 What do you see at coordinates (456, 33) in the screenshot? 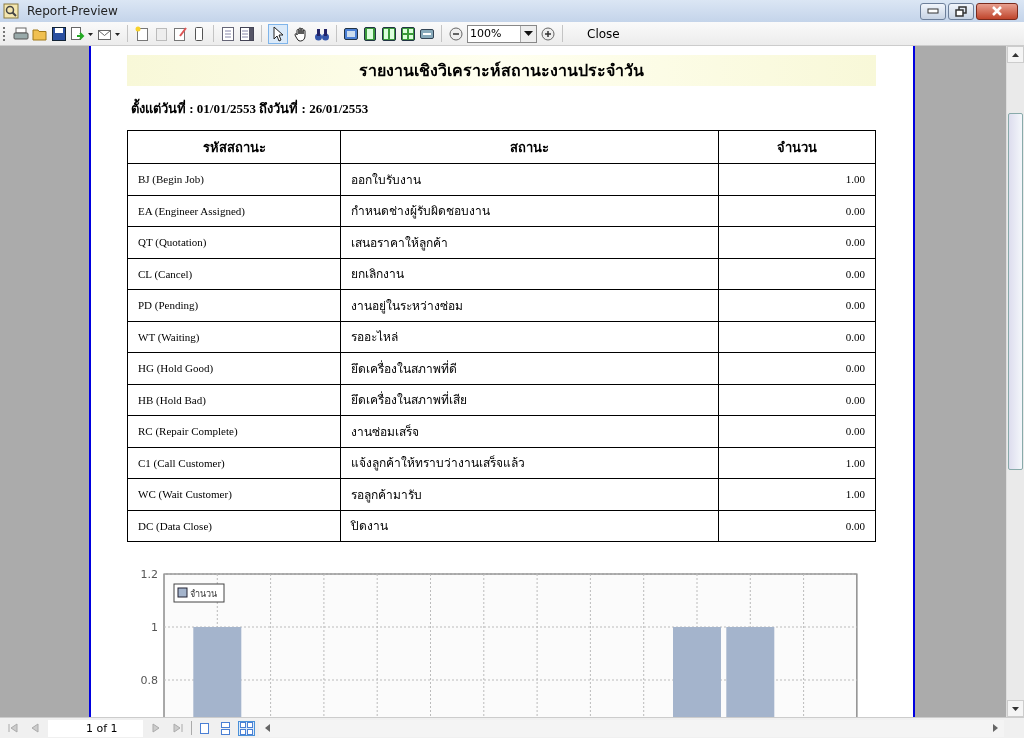
I see `zoom-out-icon` at bounding box center [456, 33].